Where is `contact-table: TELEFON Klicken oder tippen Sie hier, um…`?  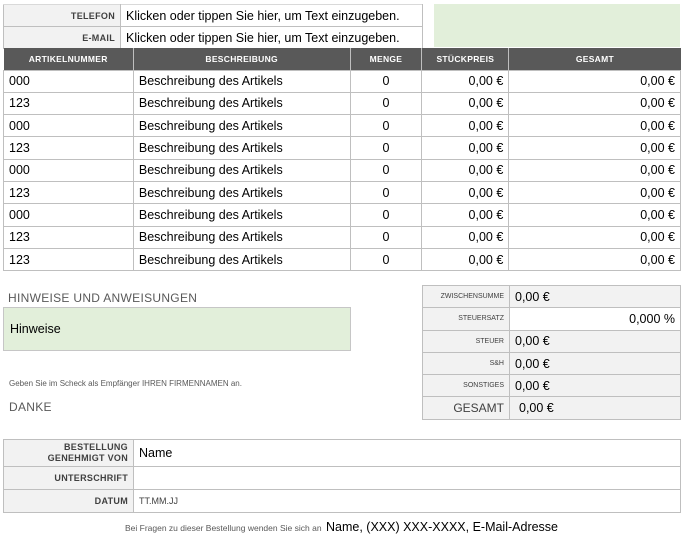
contact-table: TELEFON Klicken oder tippen Sie hier, um… is located at coordinates (213, 26).